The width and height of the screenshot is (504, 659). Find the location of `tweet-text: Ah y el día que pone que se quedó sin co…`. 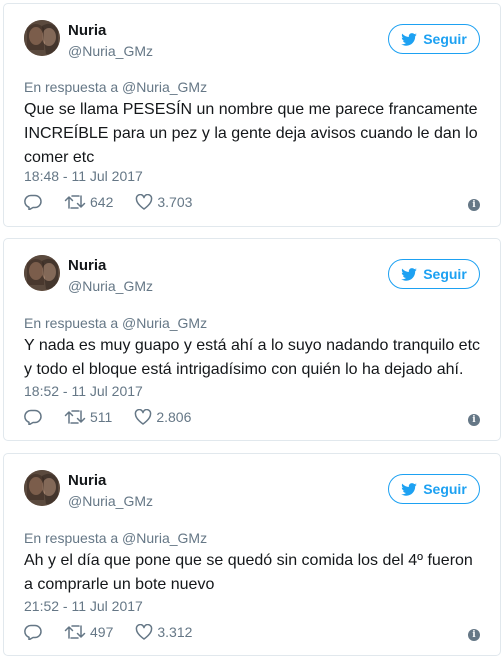

tweet-text: Ah y el día que pone que se quedó sin co… is located at coordinates (248, 572).